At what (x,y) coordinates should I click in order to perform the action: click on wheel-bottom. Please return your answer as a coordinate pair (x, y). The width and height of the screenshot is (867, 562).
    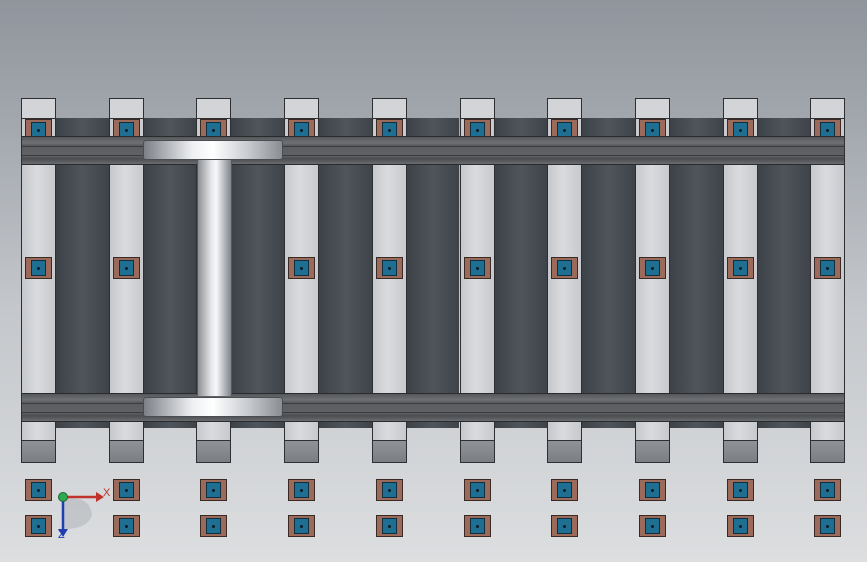
    Looking at the image, I should click on (213, 407).